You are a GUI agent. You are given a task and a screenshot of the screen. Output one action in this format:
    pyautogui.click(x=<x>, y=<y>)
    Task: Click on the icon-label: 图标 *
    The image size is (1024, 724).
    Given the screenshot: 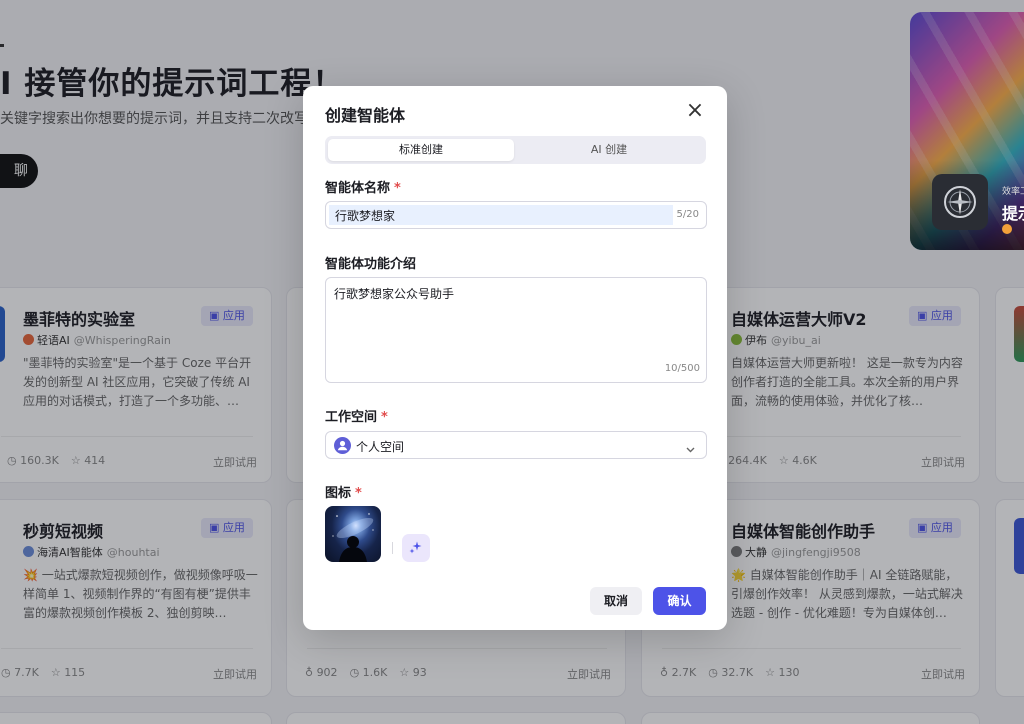 What is the action you would take?
    pyautogui.click(x=343, y=493)
    